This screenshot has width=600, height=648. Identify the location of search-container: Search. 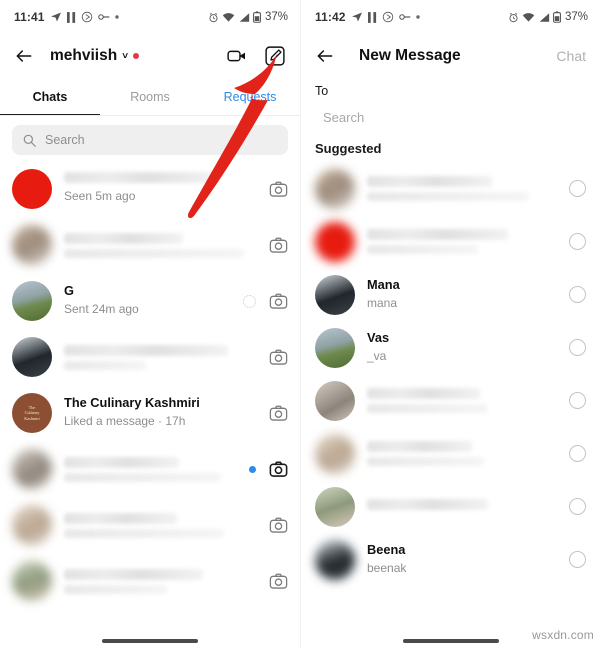
(150, 138).